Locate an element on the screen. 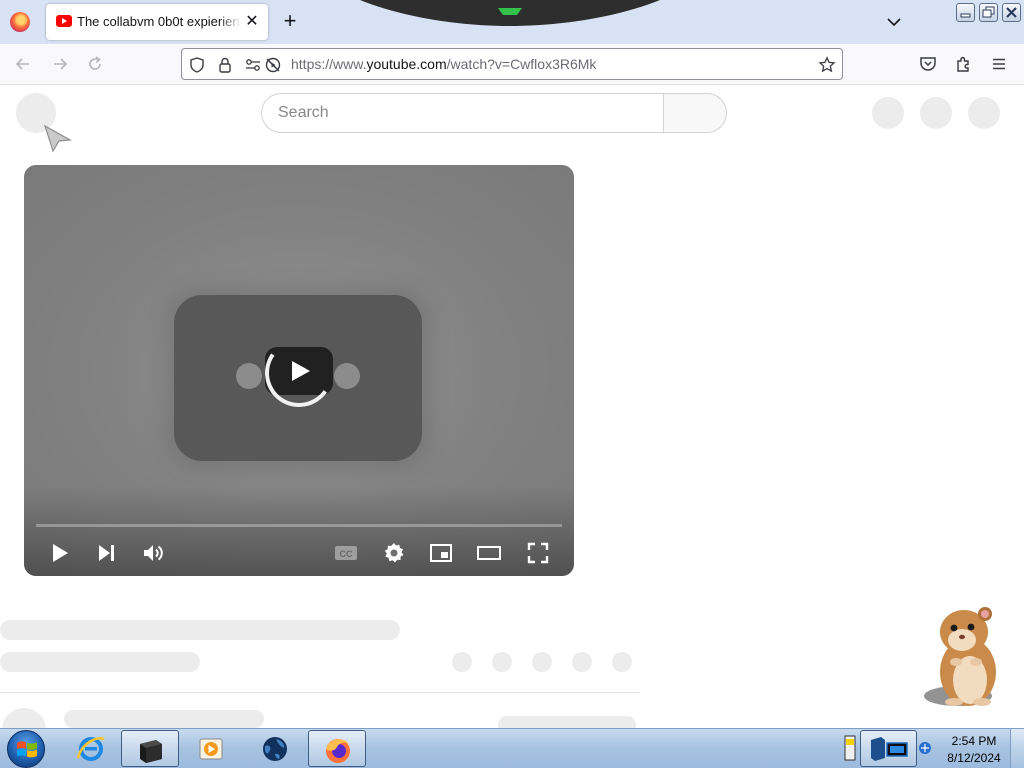 The width and height of the screenshot is (1024, 768). play-icon is located at coordinates (60, 553).